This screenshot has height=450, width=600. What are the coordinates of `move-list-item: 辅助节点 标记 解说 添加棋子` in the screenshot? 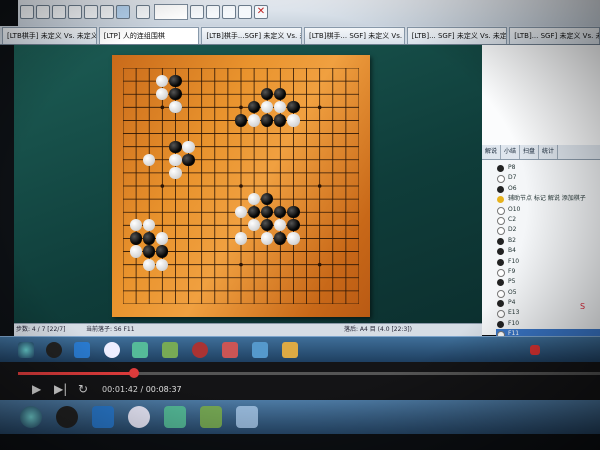 It's located at (548, 199).